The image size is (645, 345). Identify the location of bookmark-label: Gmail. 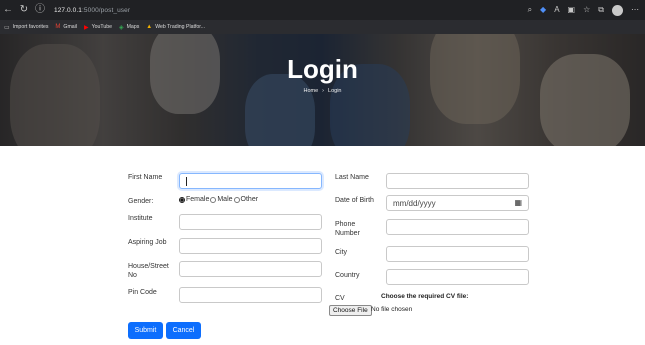
(70, 27).